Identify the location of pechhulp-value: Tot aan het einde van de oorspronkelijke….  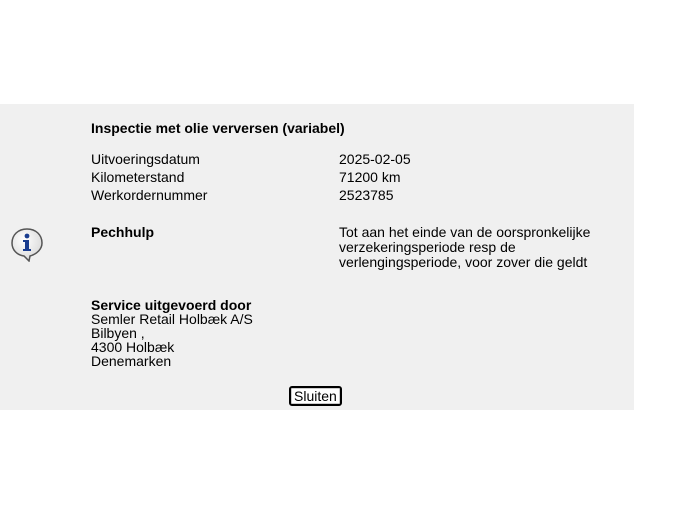
(465, 247).